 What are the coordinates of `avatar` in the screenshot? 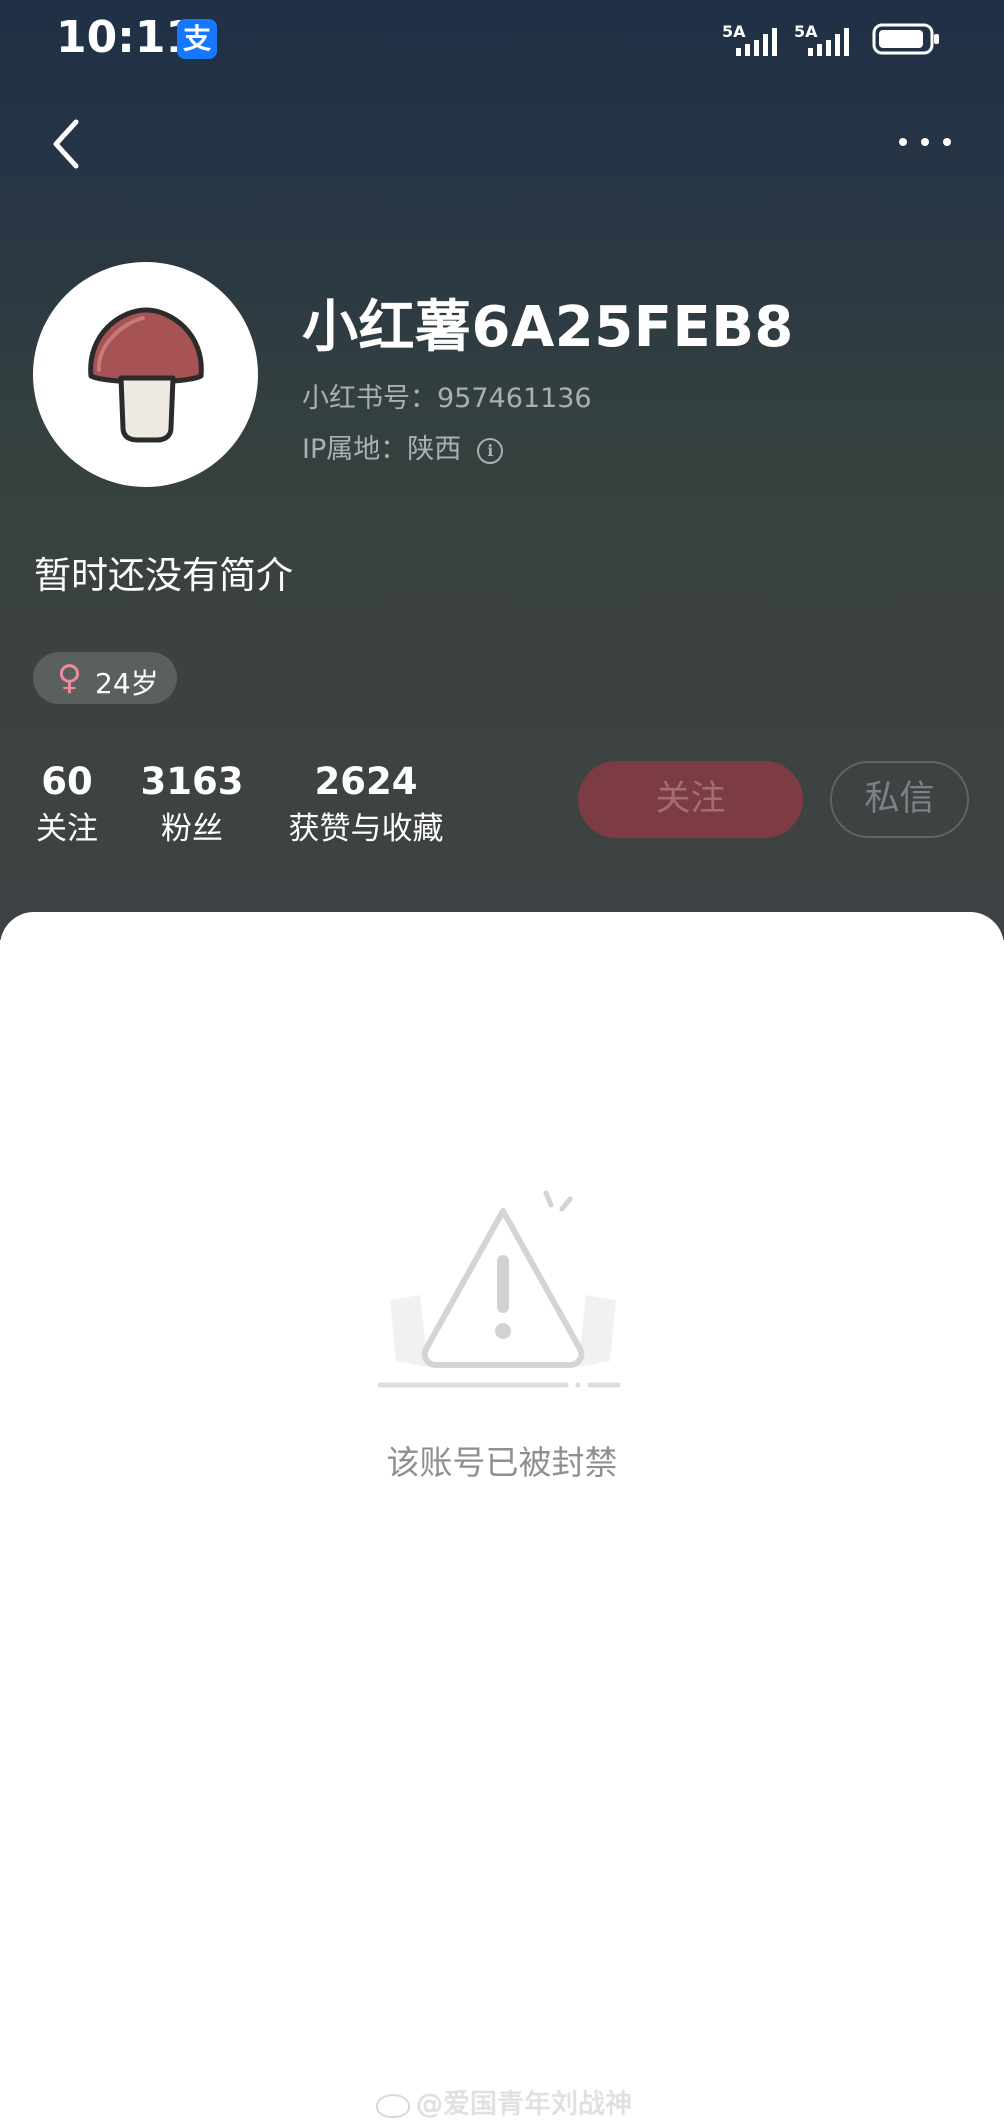 It's located at (145, 374).